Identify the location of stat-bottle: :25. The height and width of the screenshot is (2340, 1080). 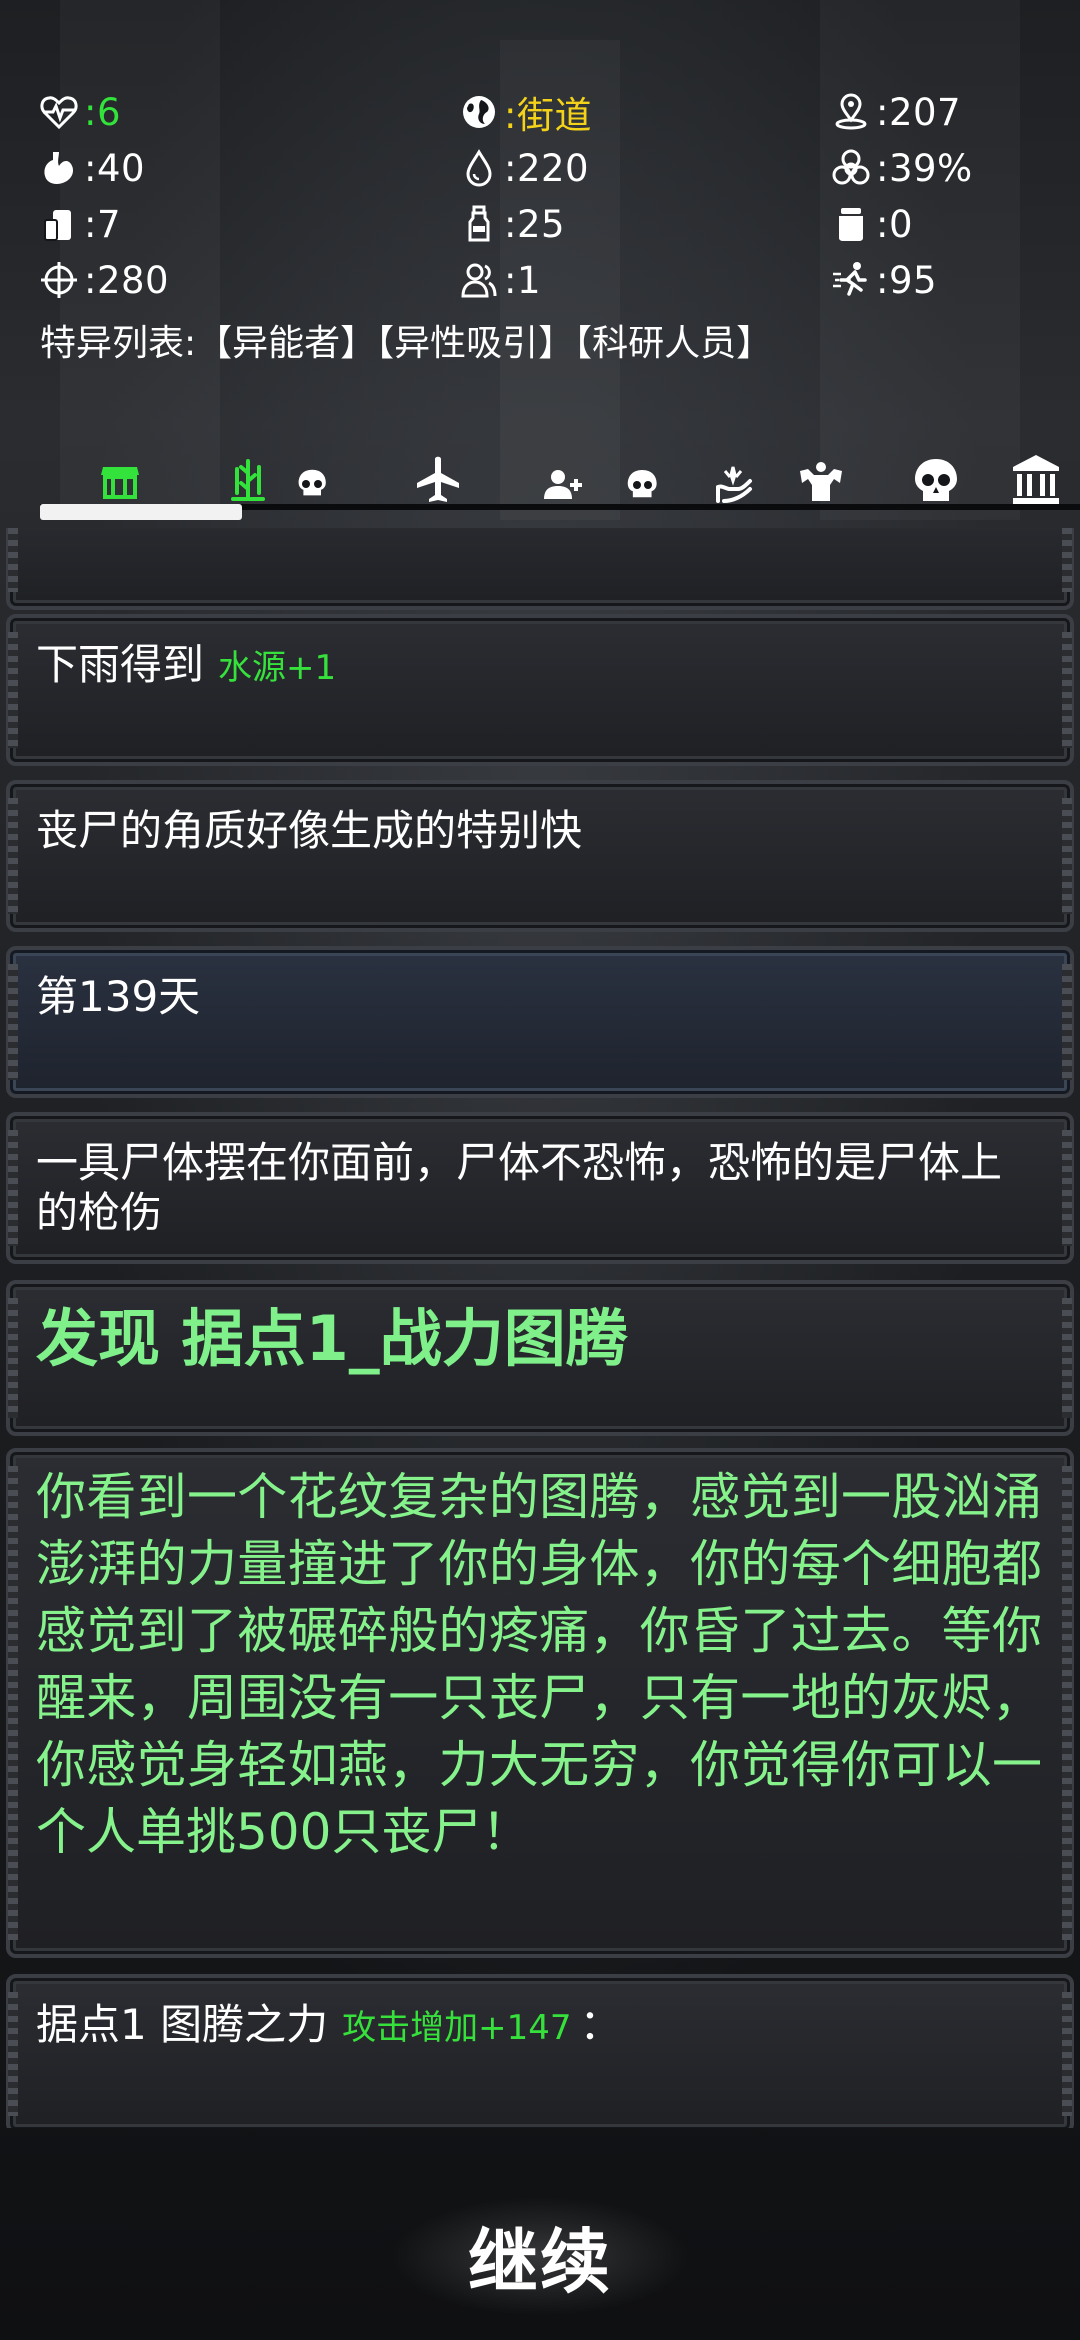
(510, 224).